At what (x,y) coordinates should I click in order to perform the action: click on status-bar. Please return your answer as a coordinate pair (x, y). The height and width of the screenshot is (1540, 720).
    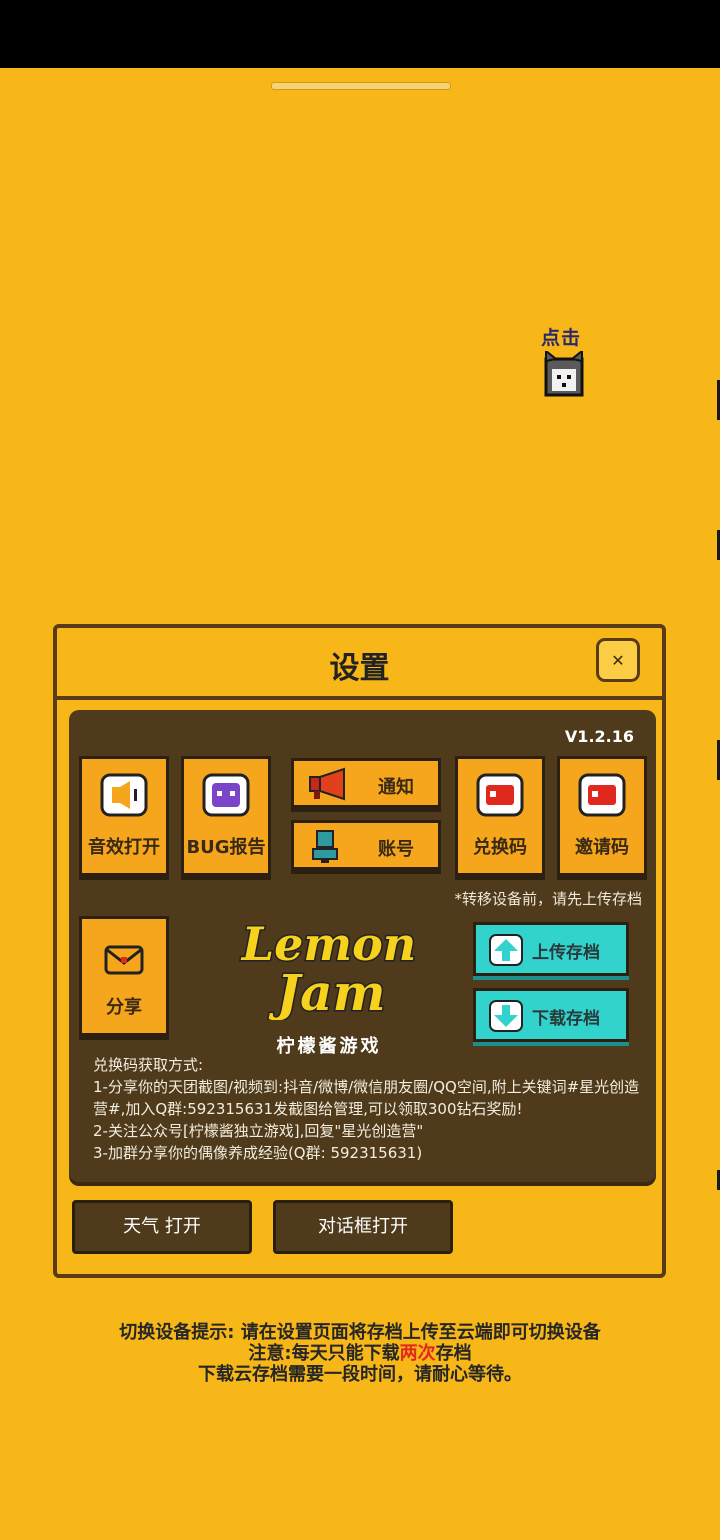
    Looking at the image, I should click on (360, 34).